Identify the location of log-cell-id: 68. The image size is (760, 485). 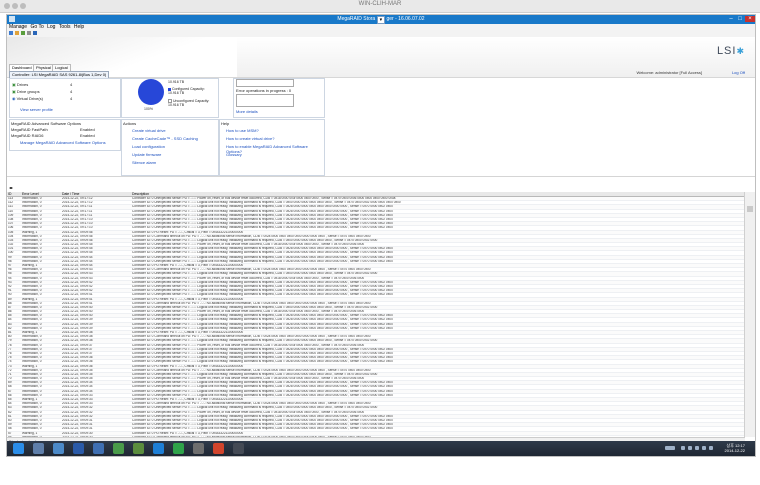
(10, 387).